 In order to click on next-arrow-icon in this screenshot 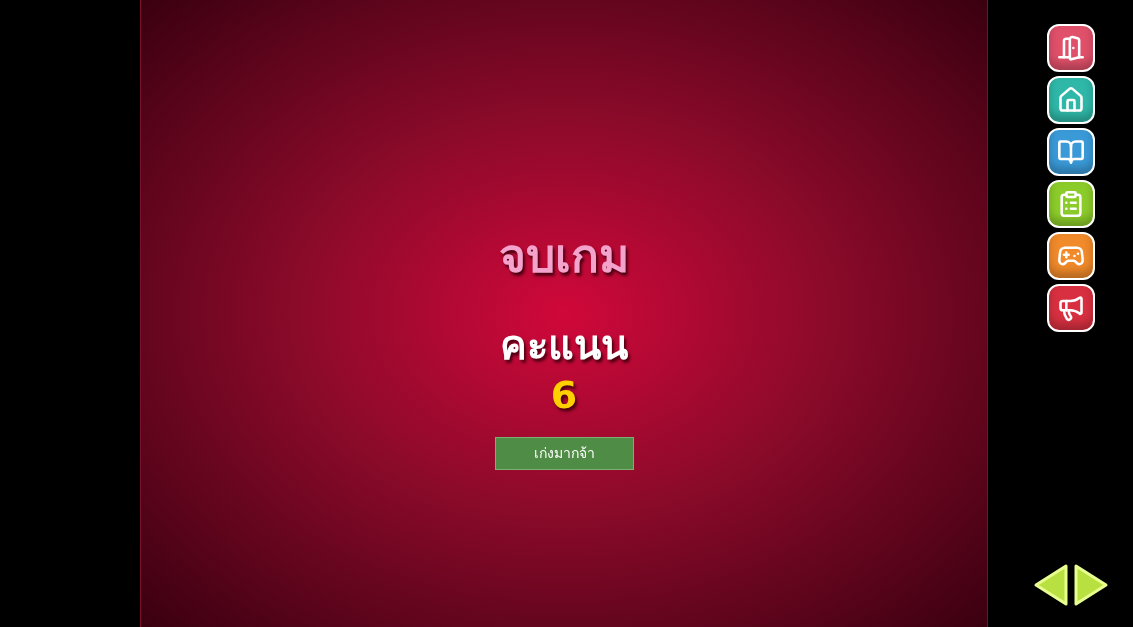, I will do `click(1090, 585)`.